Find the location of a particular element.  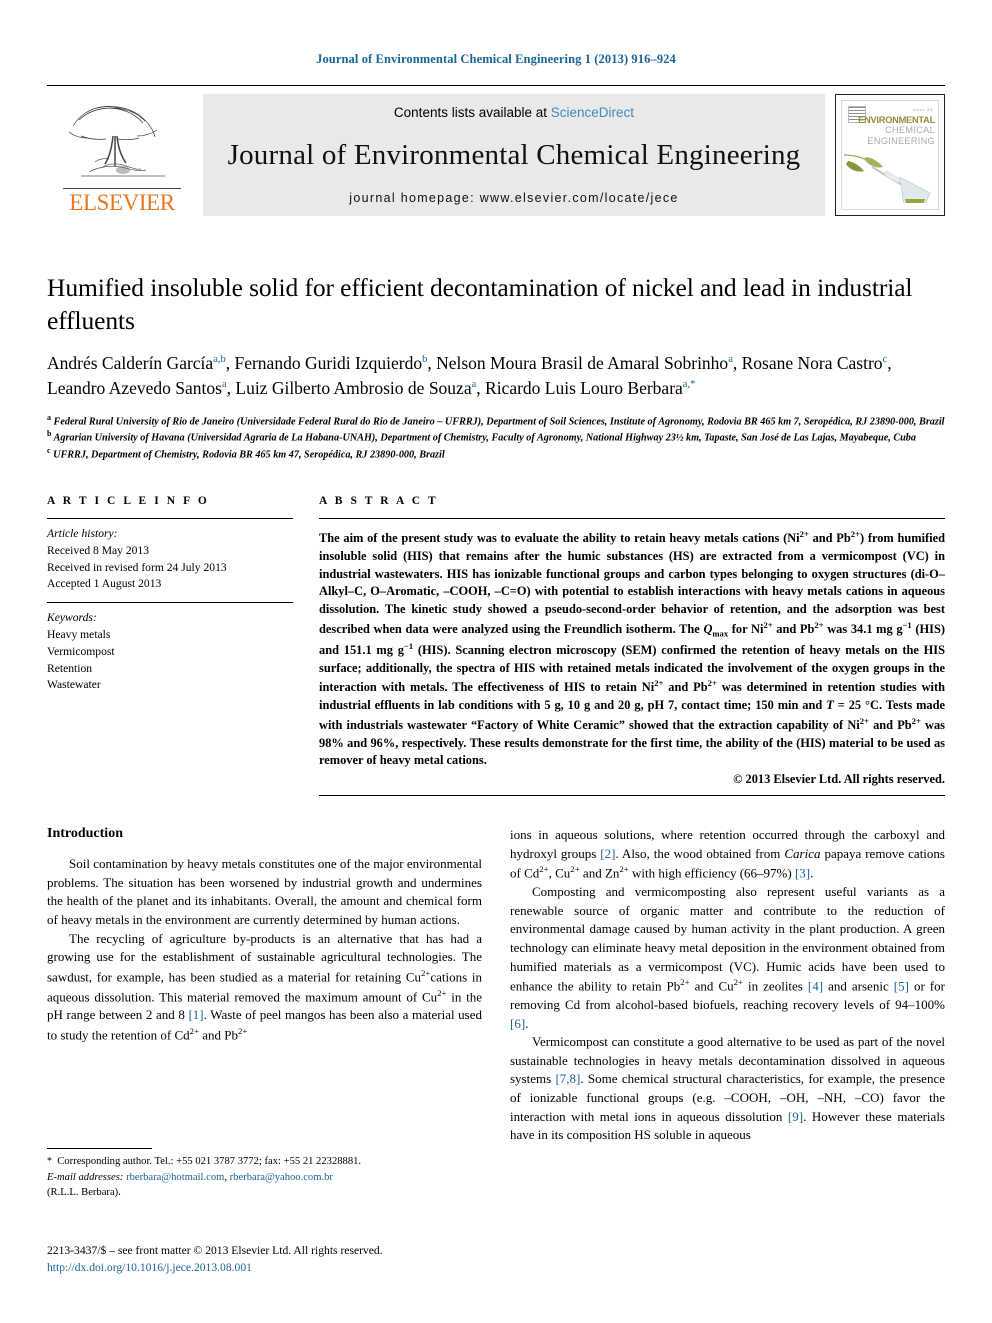

author-name: Ricardo Luis Louro Berbaraa,* is located at coordinates (590, 388).